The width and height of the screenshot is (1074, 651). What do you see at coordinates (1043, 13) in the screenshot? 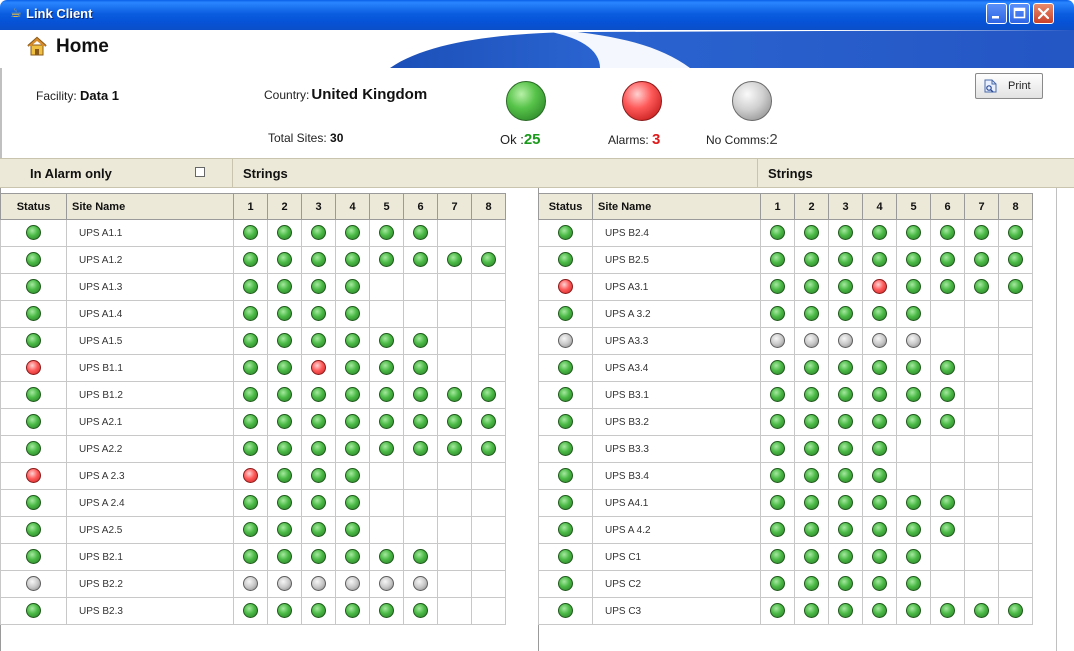
I see `close-button` at bounding box center [1043, 13].